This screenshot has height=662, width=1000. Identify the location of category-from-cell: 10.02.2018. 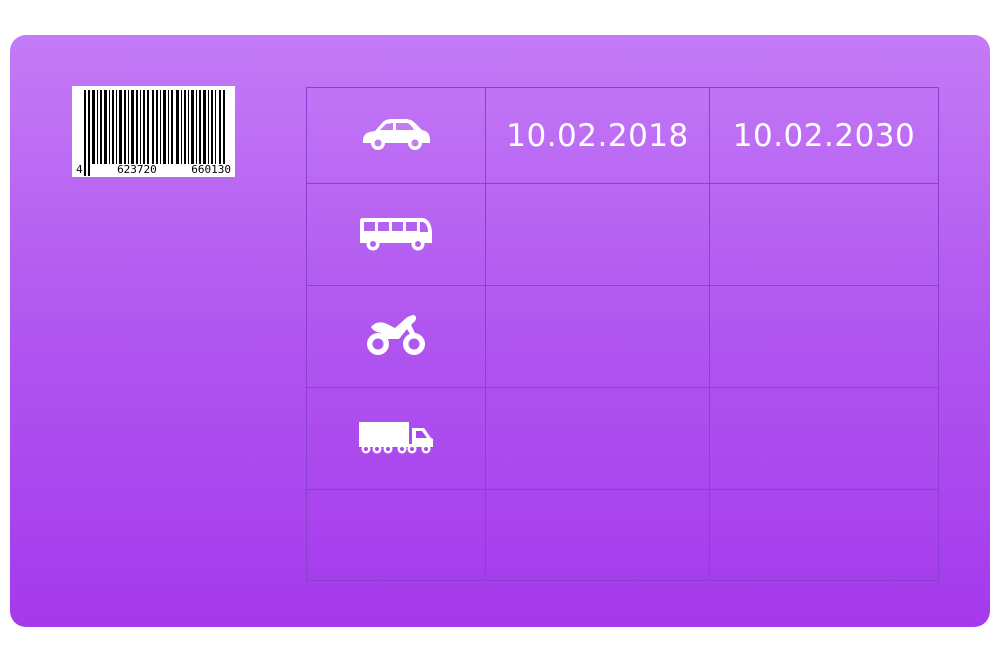
(597, 135).